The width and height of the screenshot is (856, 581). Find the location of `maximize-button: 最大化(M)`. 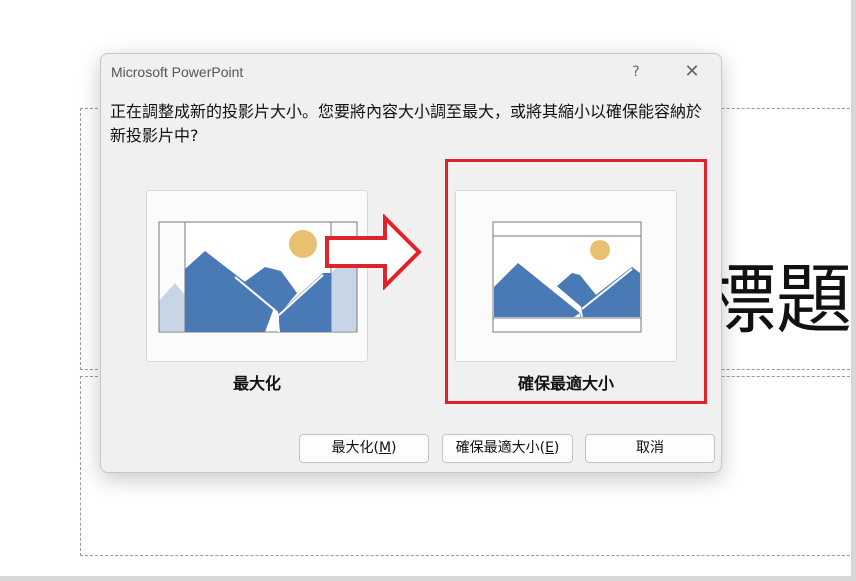

maximize-button: 最大化(M) is located at coordinates (364, 448).